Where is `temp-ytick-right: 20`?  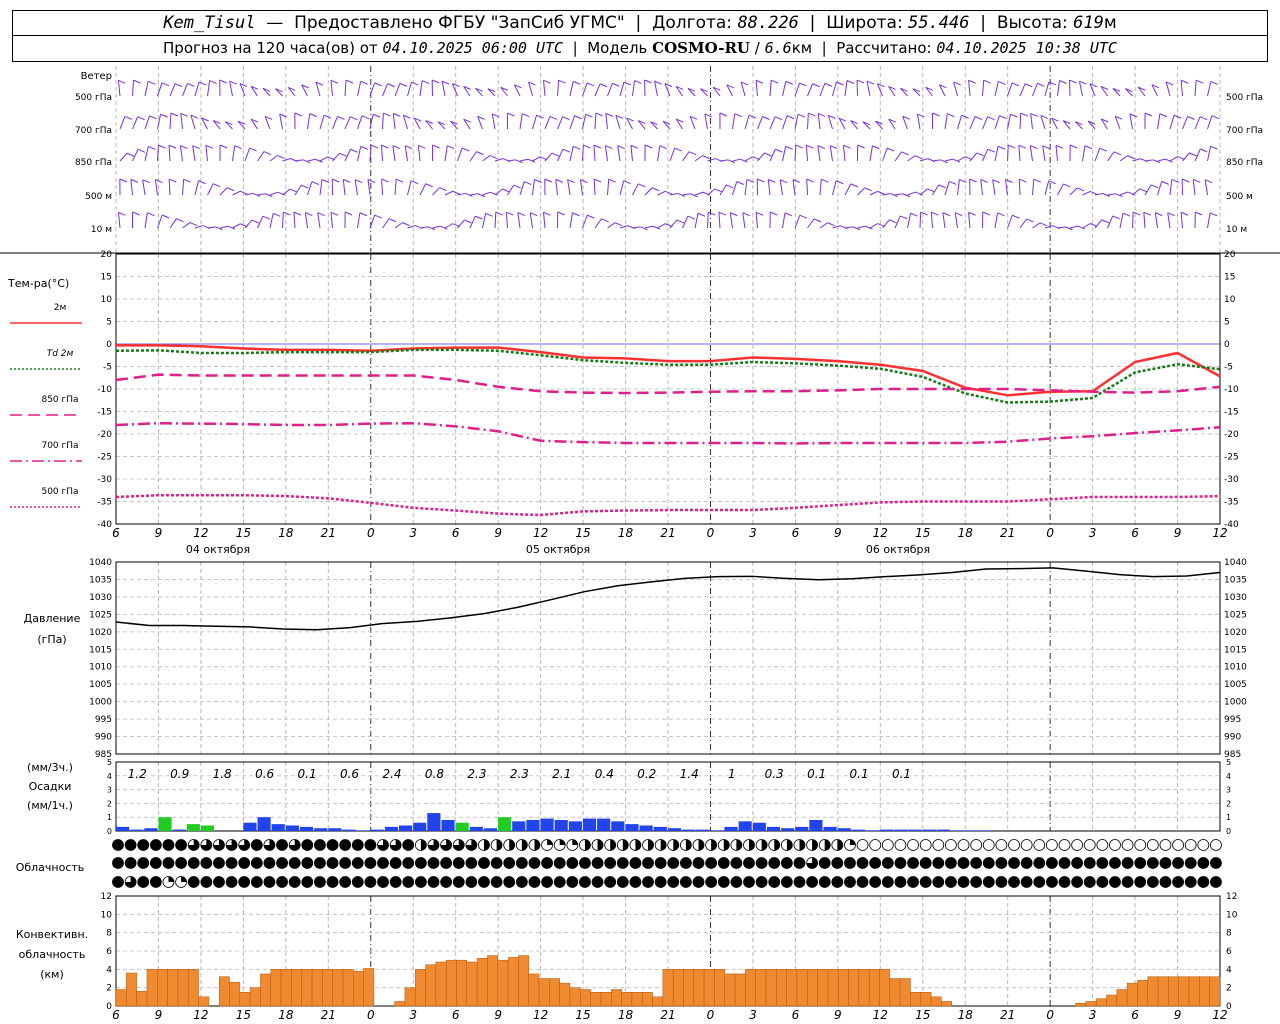 temp-ytick-right: 20 is located at coordinates (1230, 255).